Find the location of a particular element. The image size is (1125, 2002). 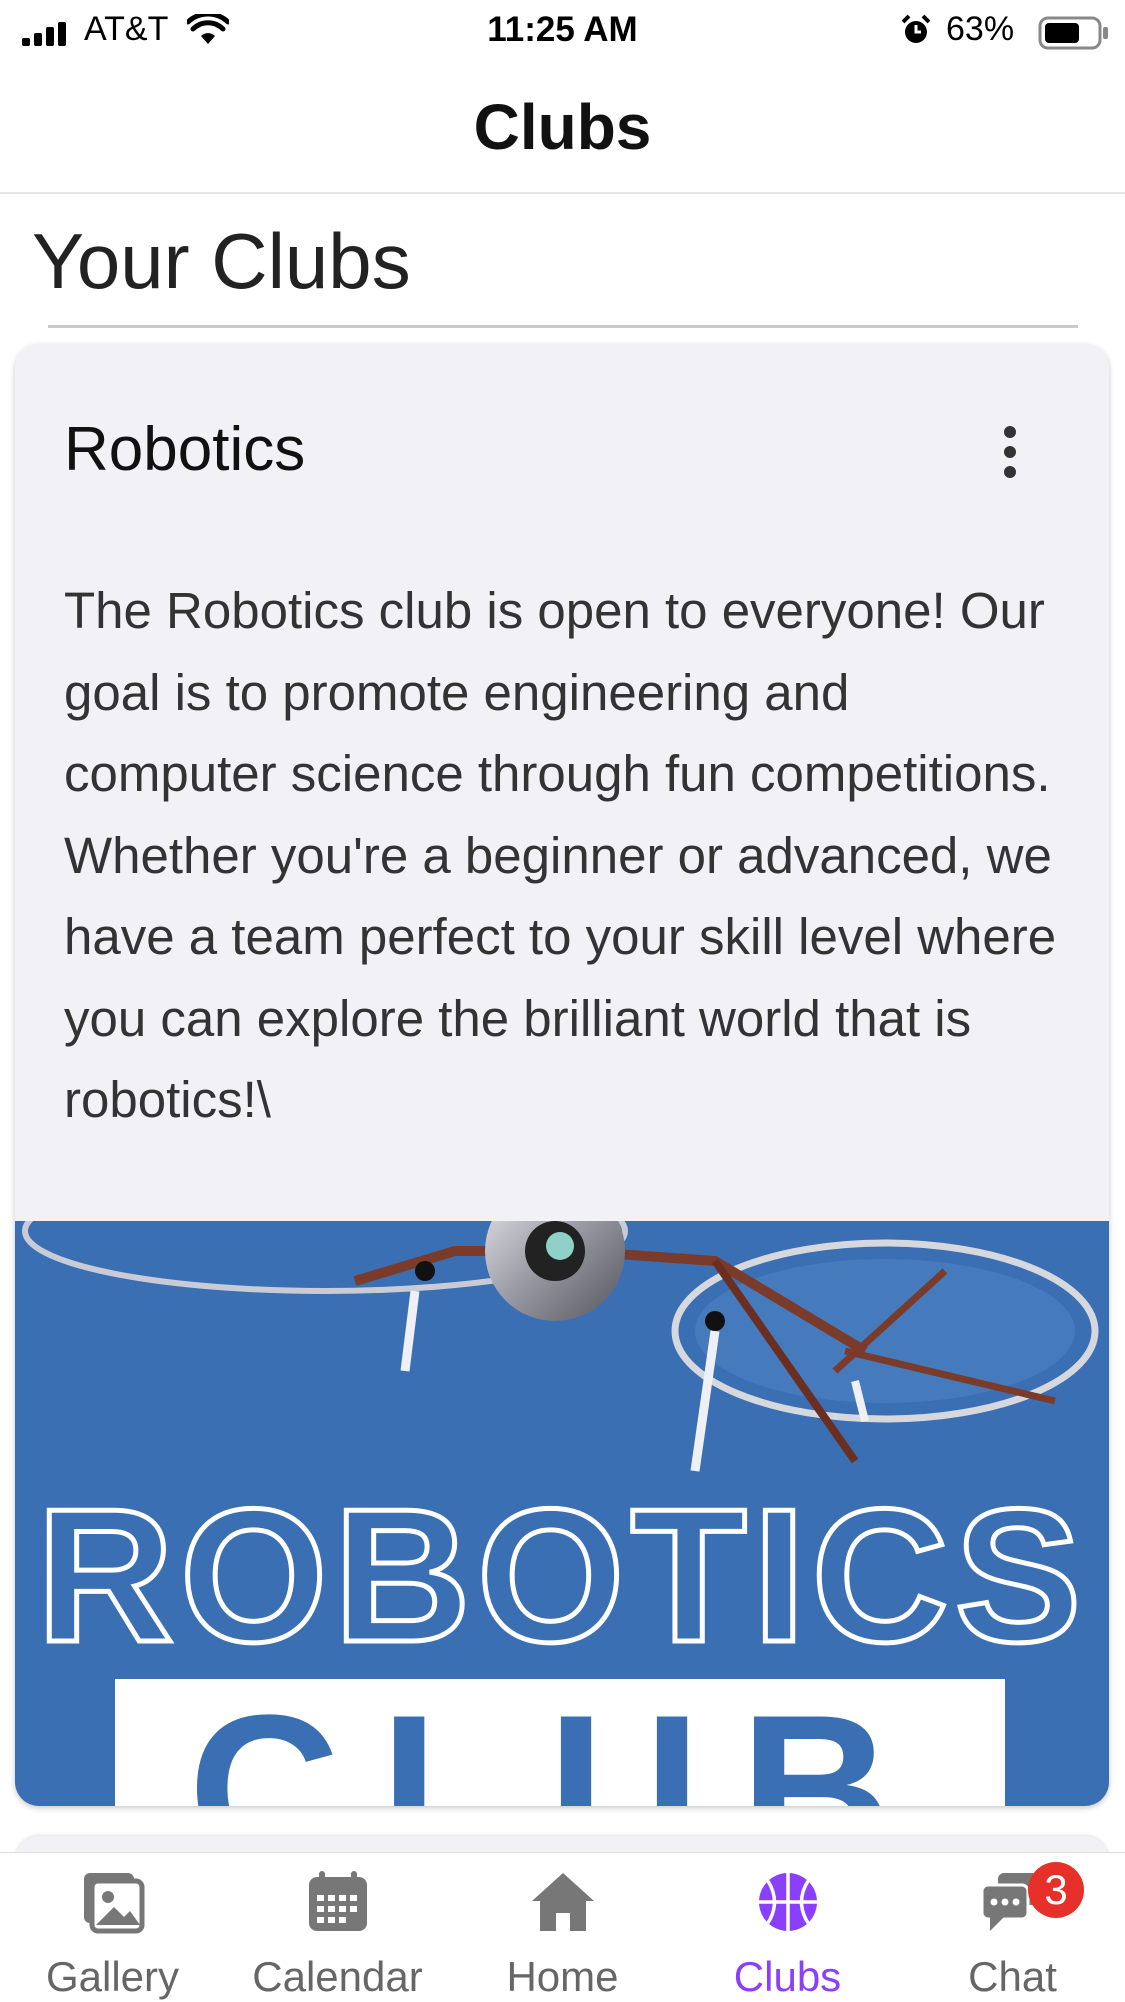

tab-label-home: Home is located at coordinates (562, 1976).